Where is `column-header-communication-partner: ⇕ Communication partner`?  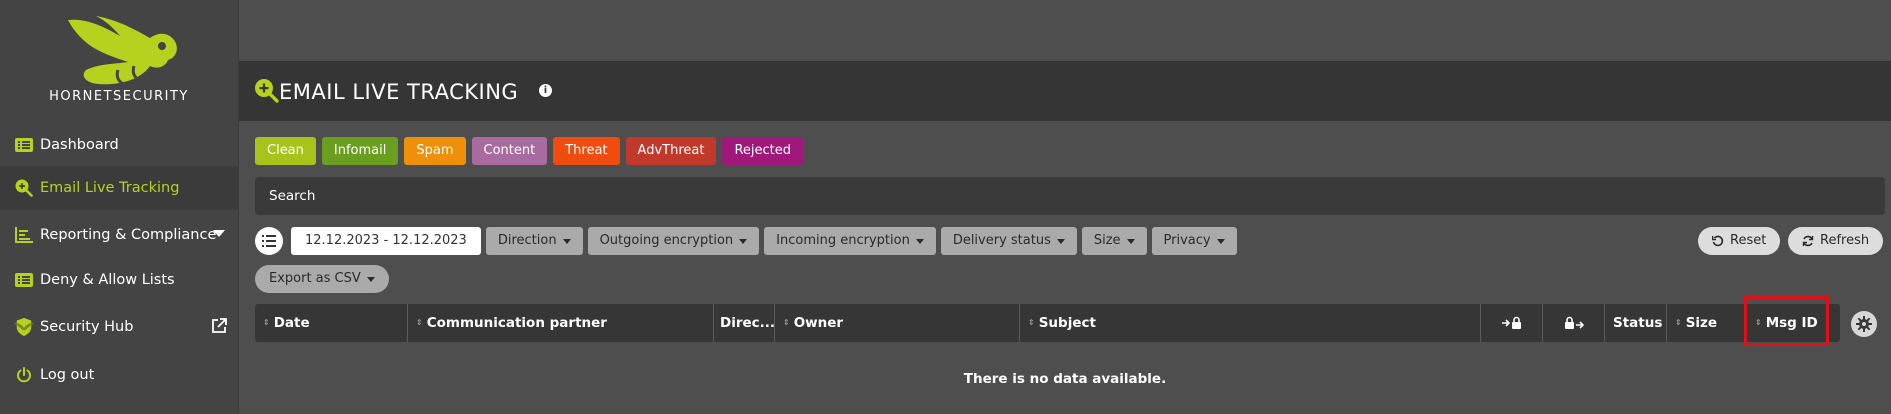
column-header-communication-partner: ⇕ Communication partner is located at coordinates (561, 323).